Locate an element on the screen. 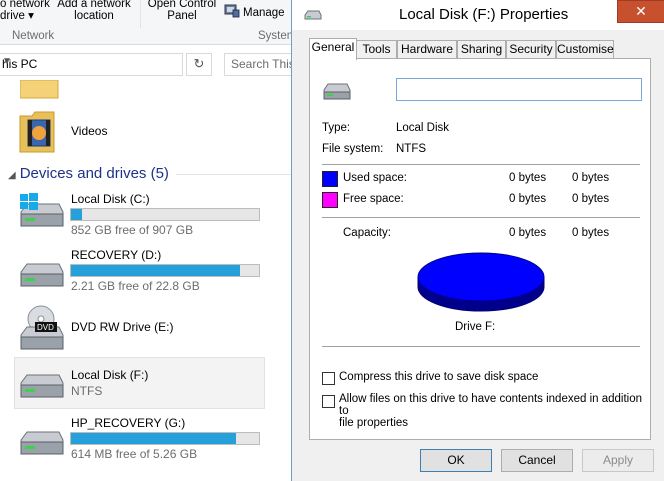 The height and width of the screenshot is (481, 664). used-space-size: 0 bytes is located at coordinates (591, 178).